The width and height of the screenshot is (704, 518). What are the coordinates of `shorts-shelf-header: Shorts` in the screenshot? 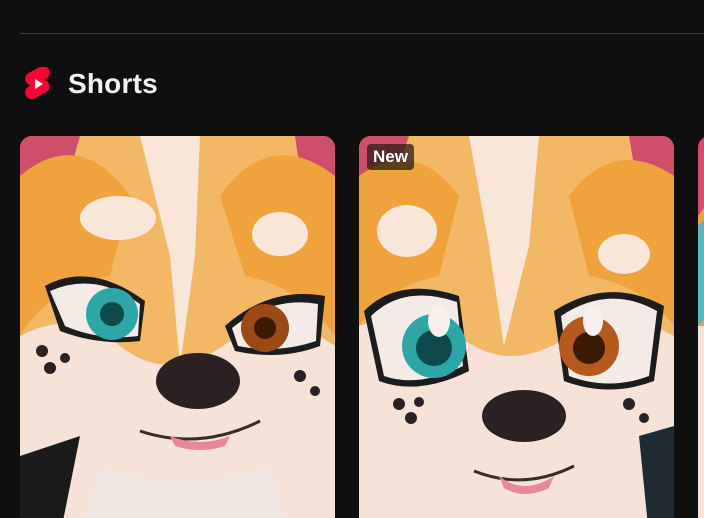 It's located at (91, 84).